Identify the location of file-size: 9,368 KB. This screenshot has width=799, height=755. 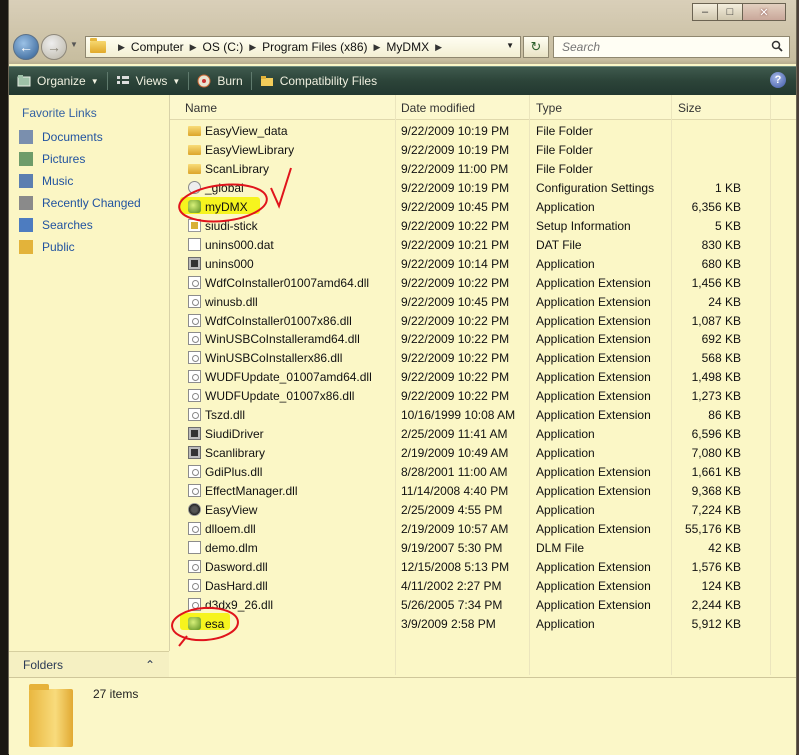
(716, 491).